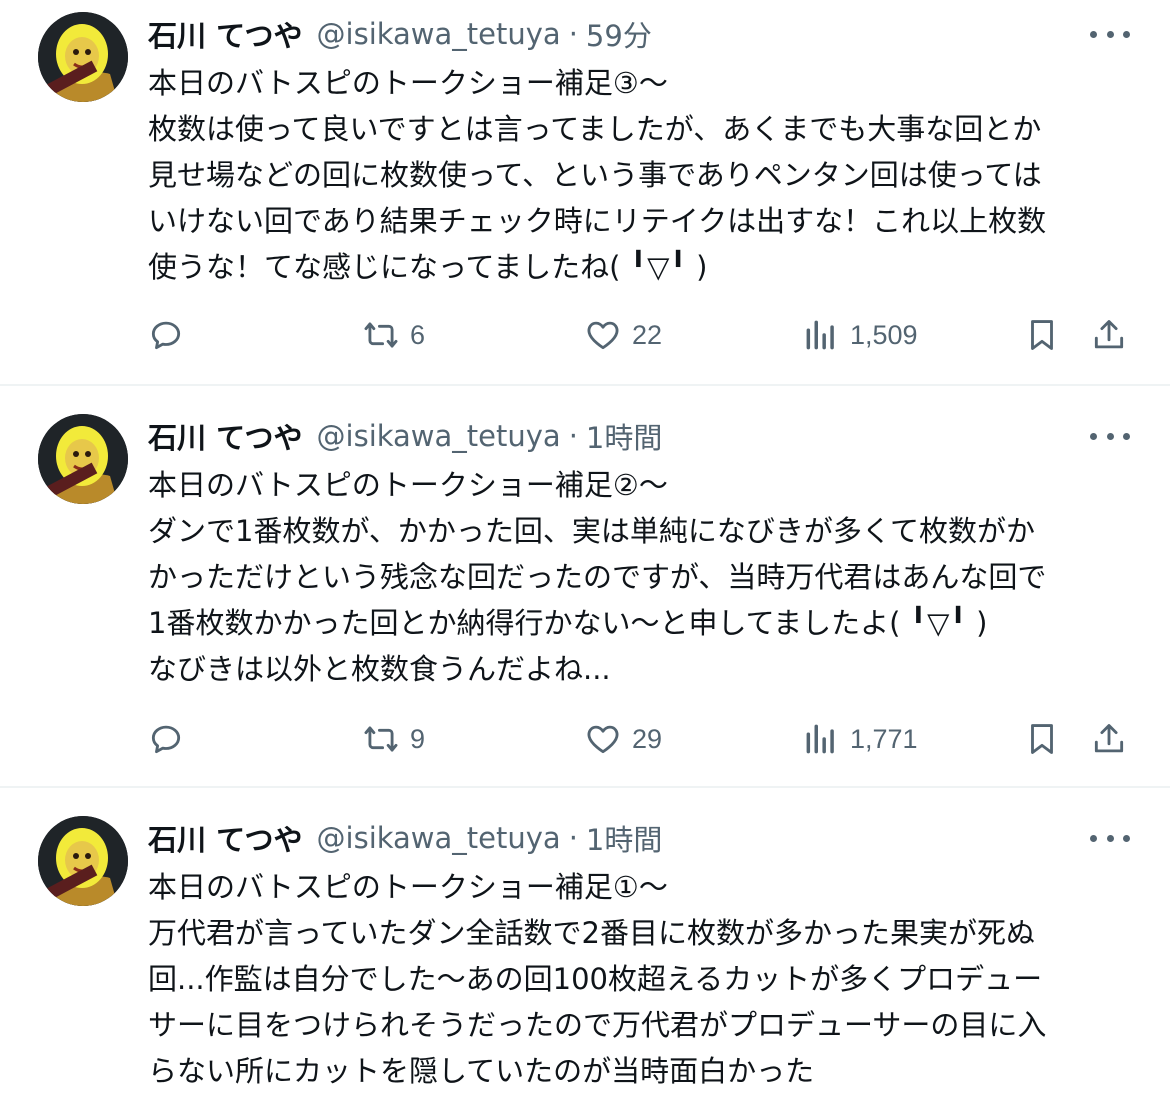  I want to click on tweet-text-line: 回...作監は自分でした〜あの回100枚超えるカットが多くプロデュー, so click(595, 979).